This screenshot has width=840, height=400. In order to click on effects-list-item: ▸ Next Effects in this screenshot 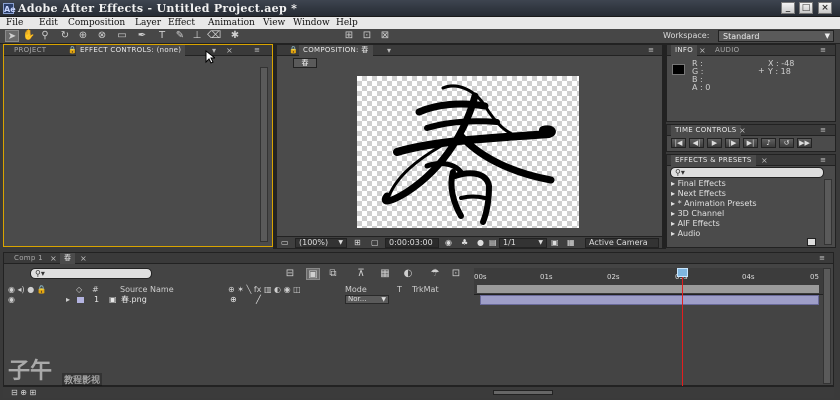, I will do `click(698, 194)`.